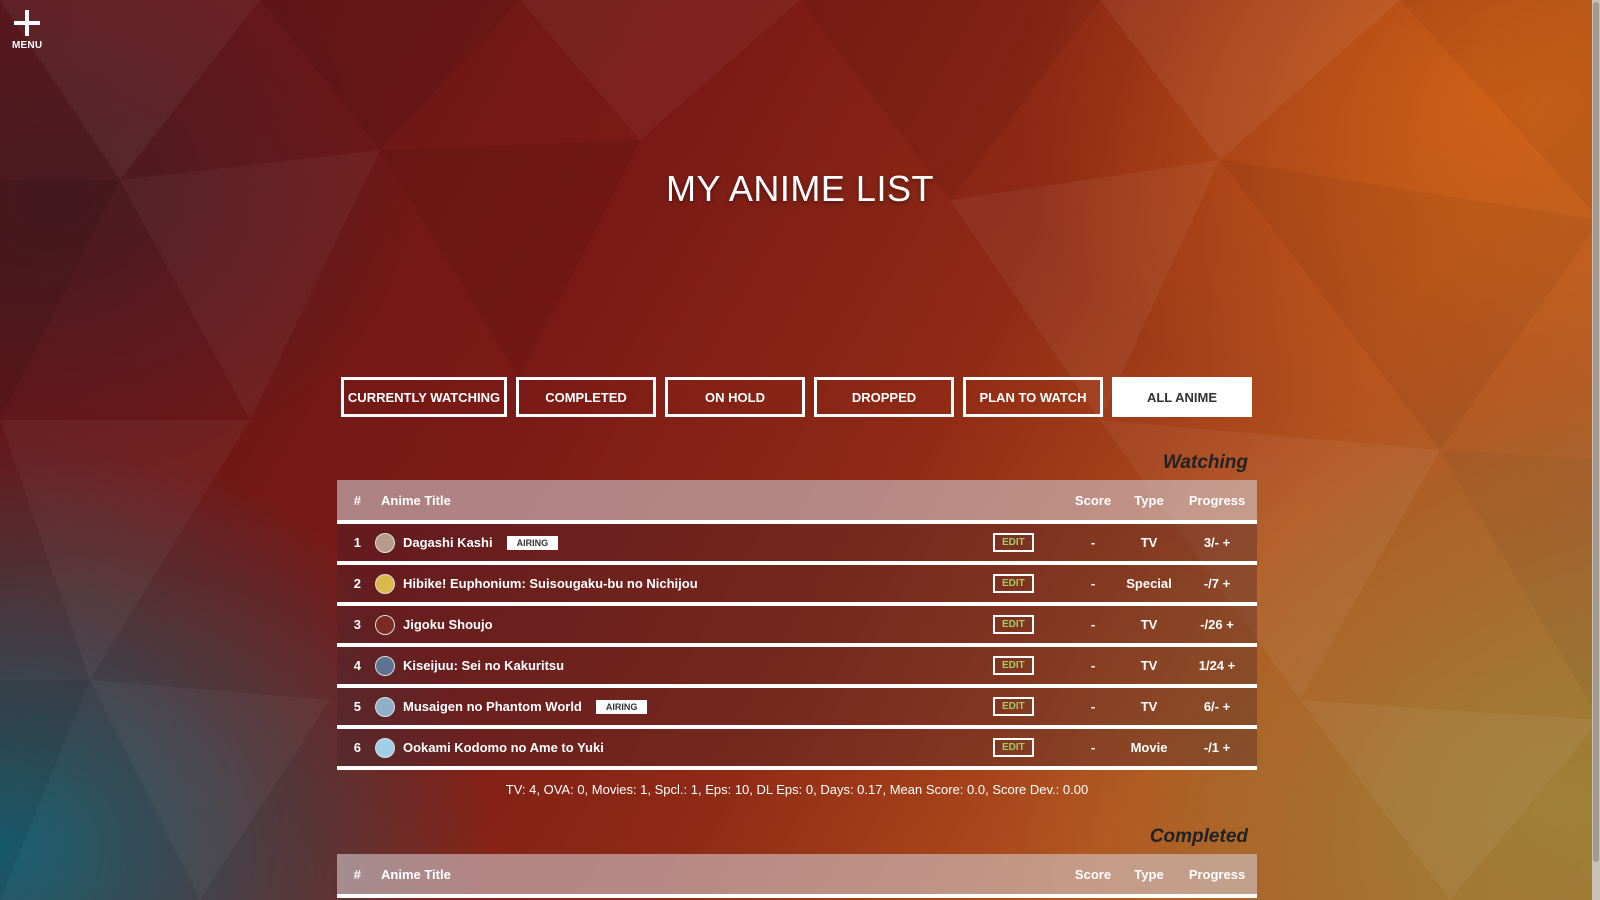  What do you see at coordinates (424, 397) in the screenshot?
I see `tab-currently-watching: CURRENTLY WATCHING` at bounding box center [424, 397].